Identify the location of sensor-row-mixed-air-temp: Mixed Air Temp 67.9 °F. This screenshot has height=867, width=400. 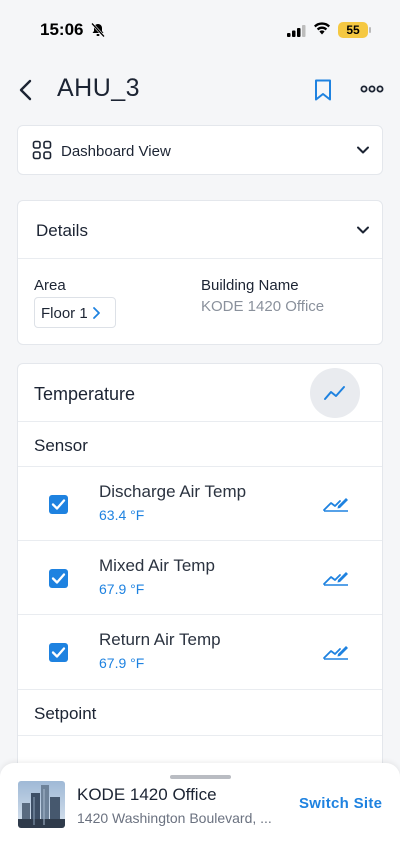
(200, 577).